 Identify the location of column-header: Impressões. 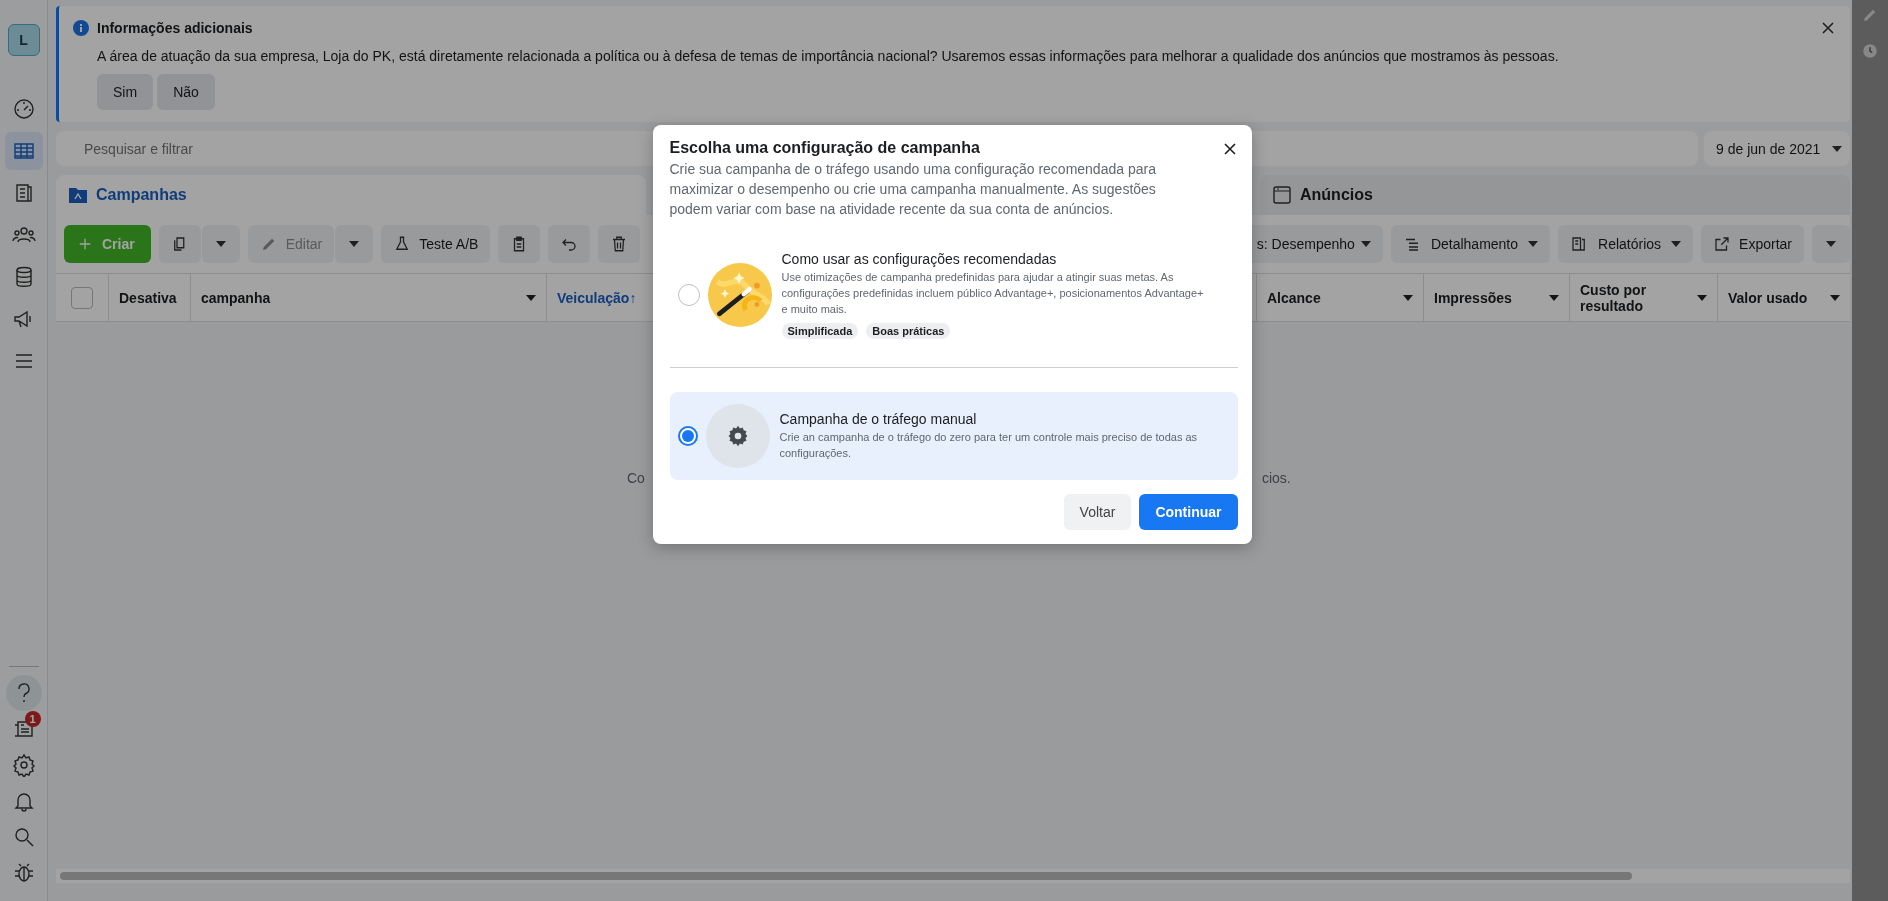
(1497, 297).